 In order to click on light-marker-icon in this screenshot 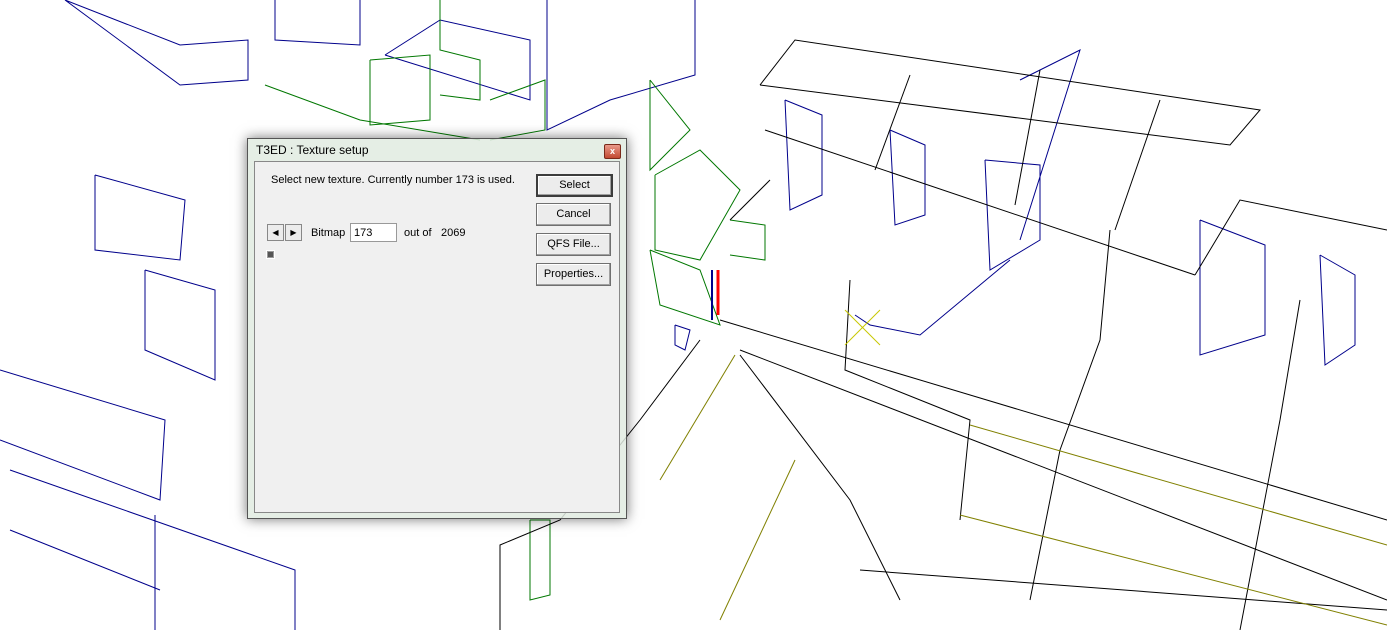, I will do `click(862, 327)`.